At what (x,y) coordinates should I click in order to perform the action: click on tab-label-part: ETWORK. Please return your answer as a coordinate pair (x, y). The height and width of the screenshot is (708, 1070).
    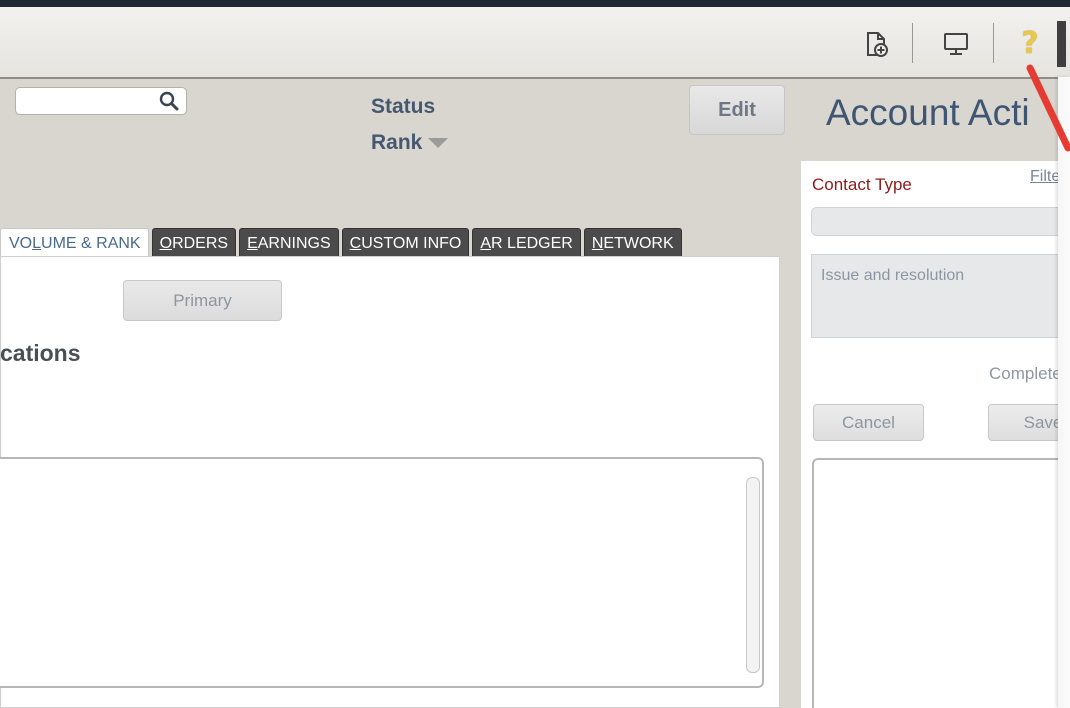
    Looking at the image, I should click on (638, 243).